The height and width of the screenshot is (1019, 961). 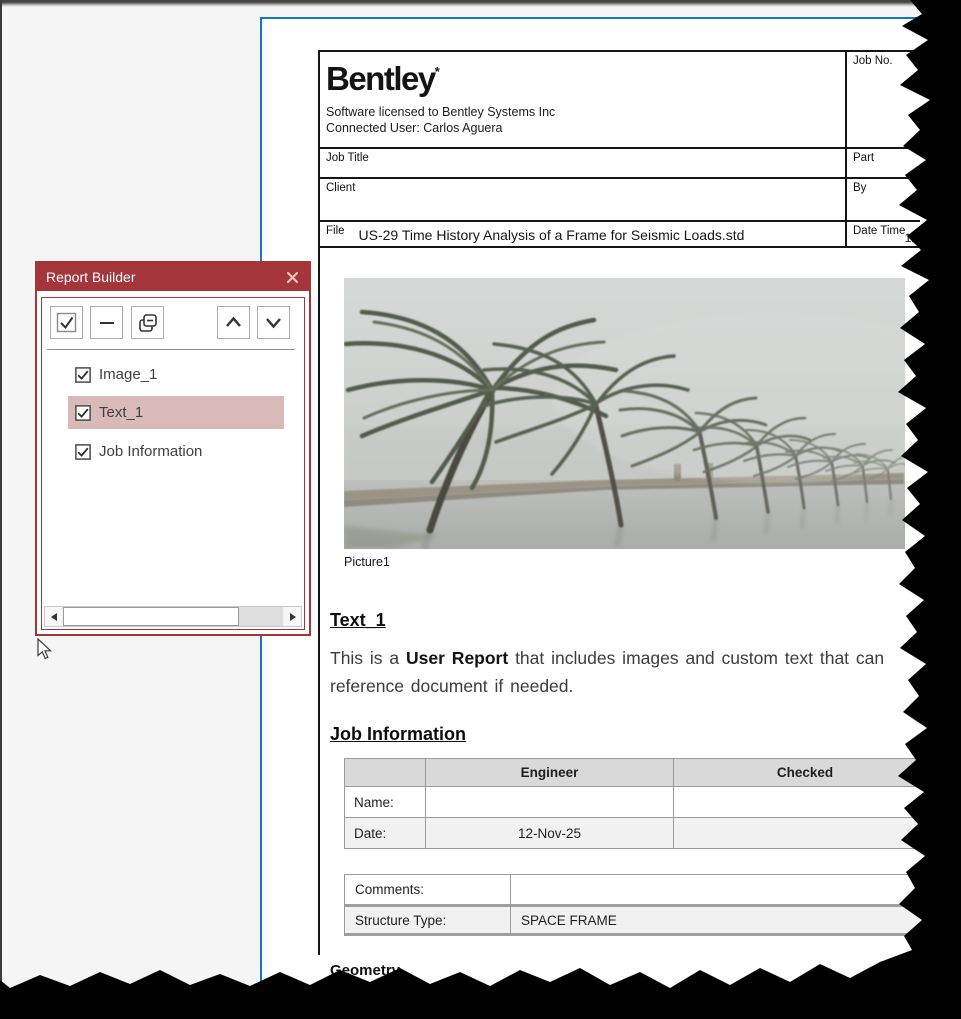 I want to click on list-item-text1: Text_1, so click(x=176, y=412).